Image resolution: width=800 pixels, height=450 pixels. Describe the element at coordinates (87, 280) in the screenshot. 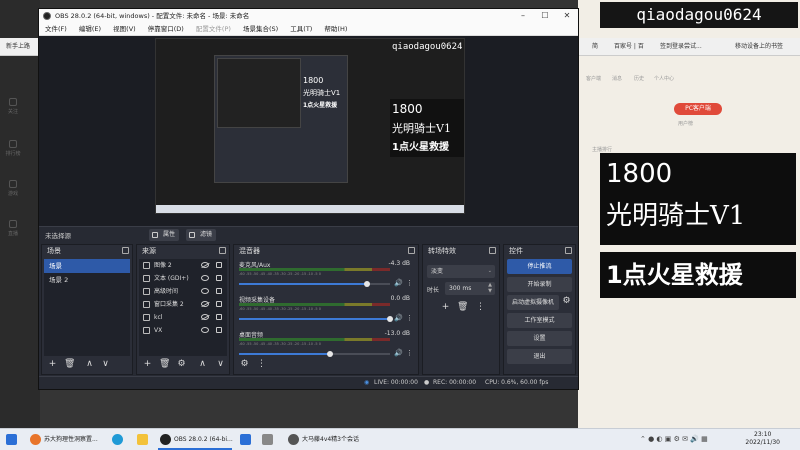

I see `scene-item: 场景 2` at that location.